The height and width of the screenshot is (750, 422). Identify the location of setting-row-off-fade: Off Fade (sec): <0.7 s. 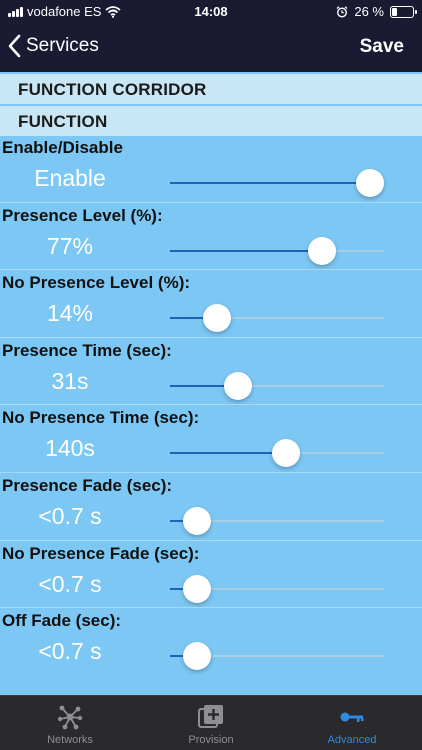
(211, 642).